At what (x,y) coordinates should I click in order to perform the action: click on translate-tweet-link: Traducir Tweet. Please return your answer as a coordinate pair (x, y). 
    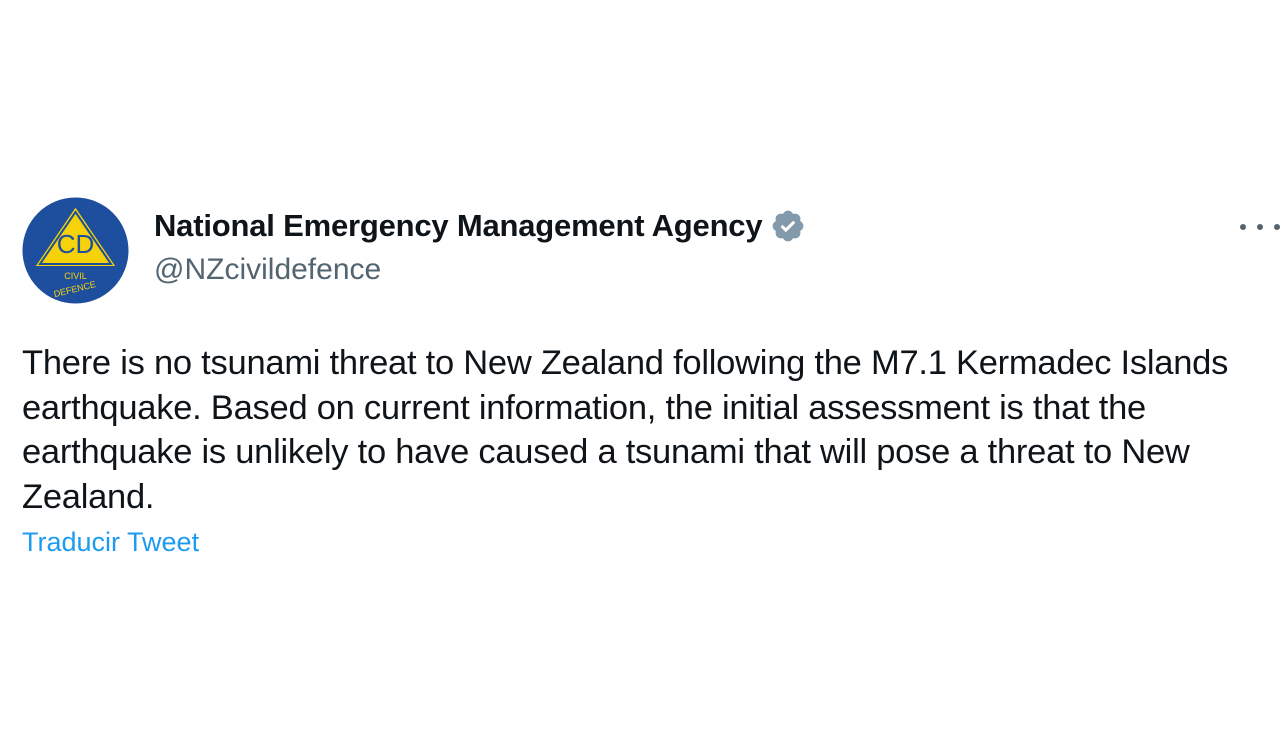
    Looking at the image, I should click on (110, 542).